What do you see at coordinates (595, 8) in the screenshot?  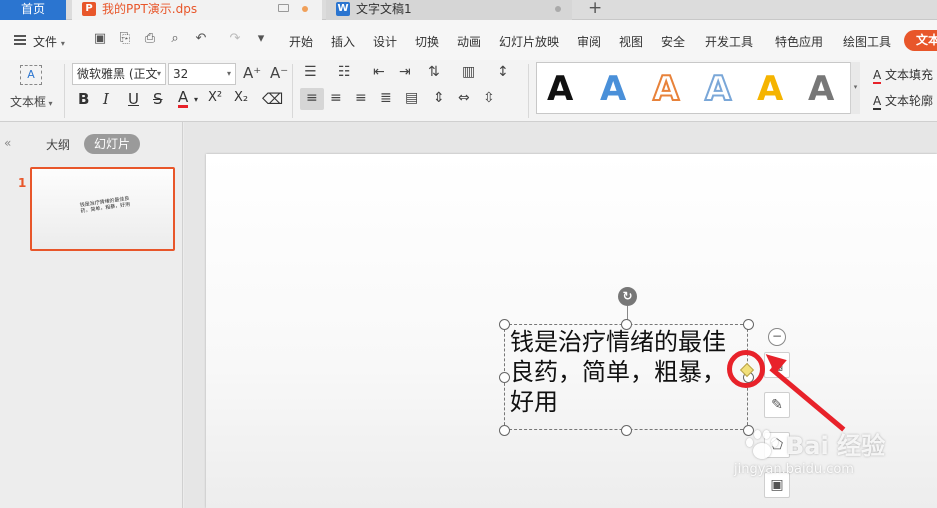 I see `new-tab-button: +` at bounding box center [595, 8].